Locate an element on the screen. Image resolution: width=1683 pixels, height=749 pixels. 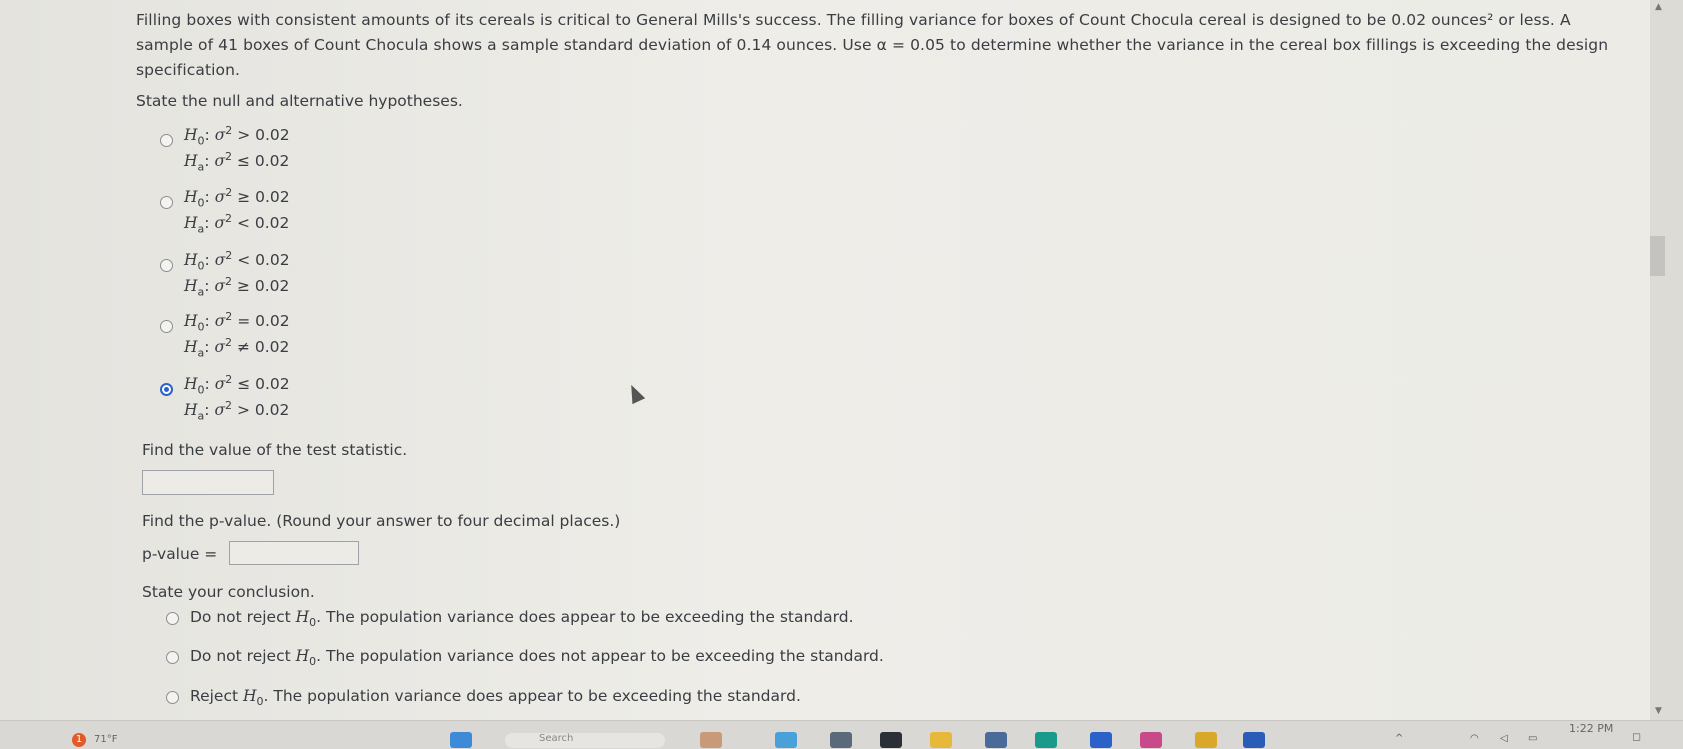
scroll-up-arrow-icon: ▲ is located at coordinates (1658, 7).